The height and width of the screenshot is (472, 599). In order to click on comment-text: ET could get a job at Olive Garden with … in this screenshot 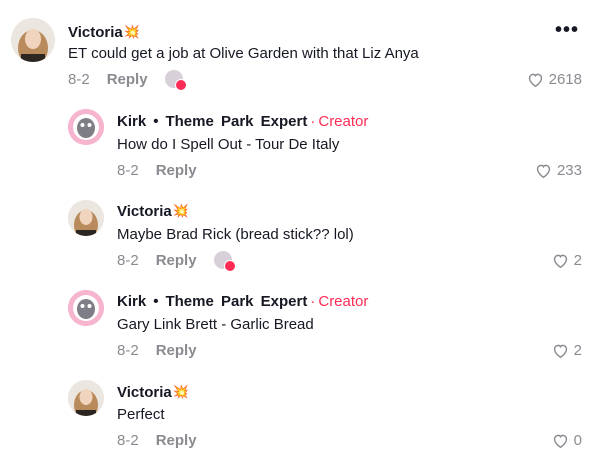, I will do `click(243, 53)`.